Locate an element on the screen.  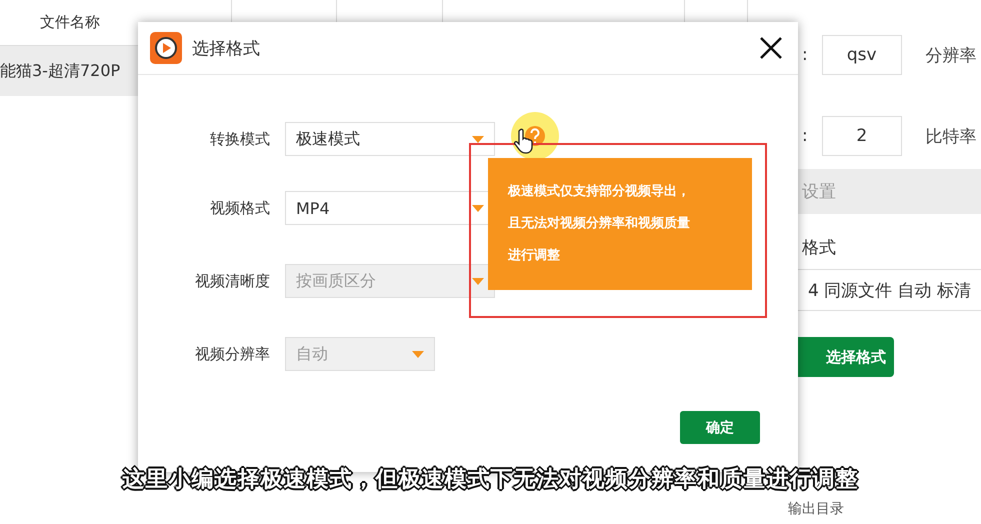
hand-cursor-icon is located at coordinates (524, 141).